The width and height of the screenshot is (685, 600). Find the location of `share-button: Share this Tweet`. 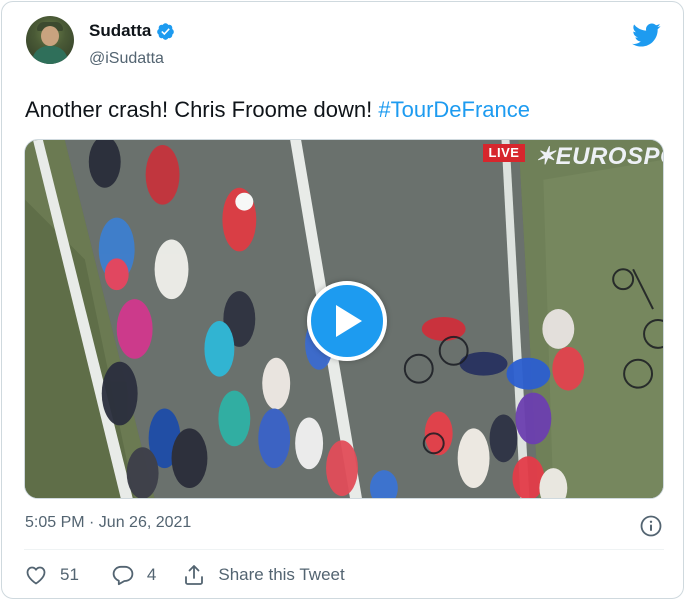

share-button: Share this Tweet is located at coordinates (263, 575).